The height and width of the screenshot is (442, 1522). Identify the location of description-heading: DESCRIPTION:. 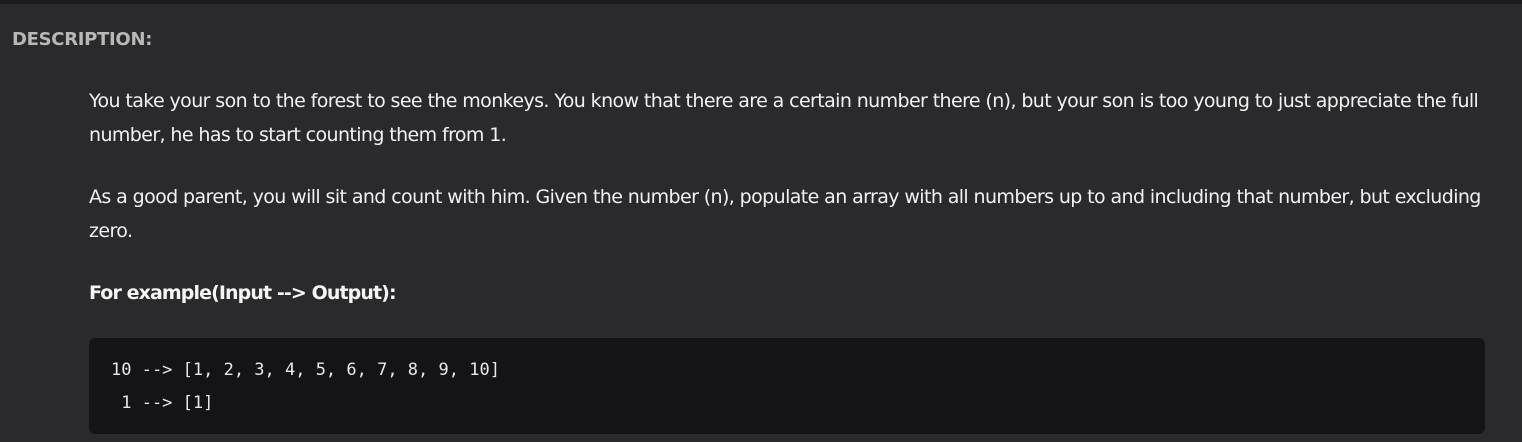
(82, 39).